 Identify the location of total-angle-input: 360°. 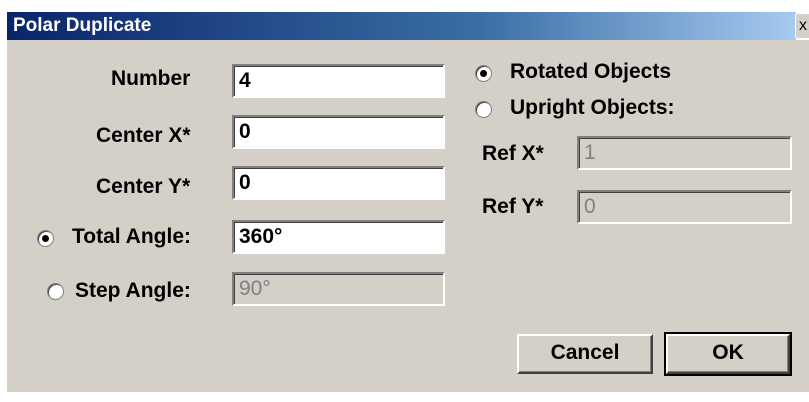
(338, 237).